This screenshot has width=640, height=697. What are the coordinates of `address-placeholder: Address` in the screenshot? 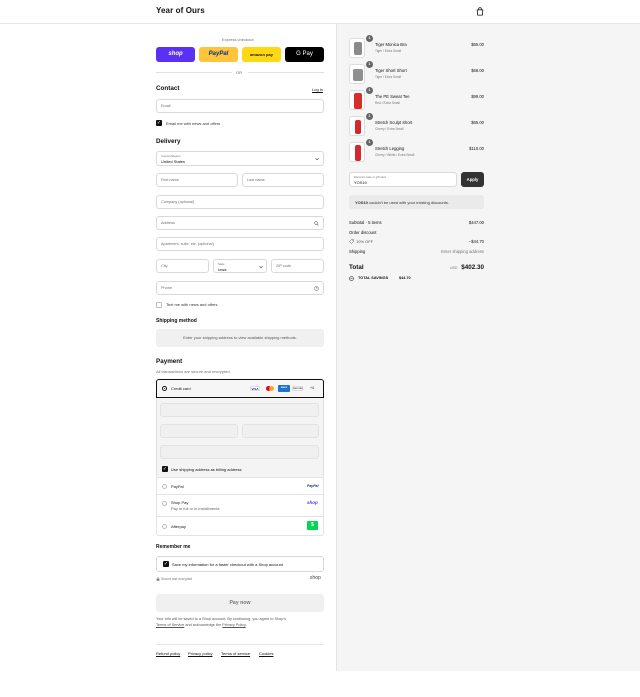 It's located at (168, 223).